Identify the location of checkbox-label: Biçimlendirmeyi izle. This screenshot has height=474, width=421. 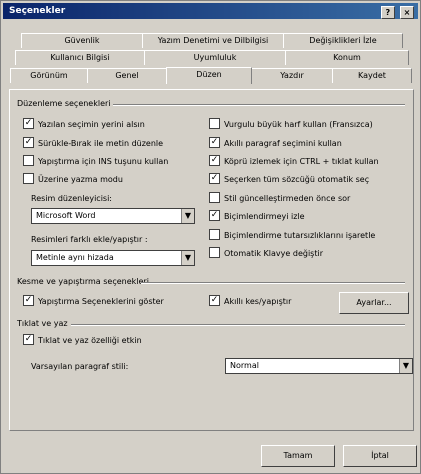
(264, 216).